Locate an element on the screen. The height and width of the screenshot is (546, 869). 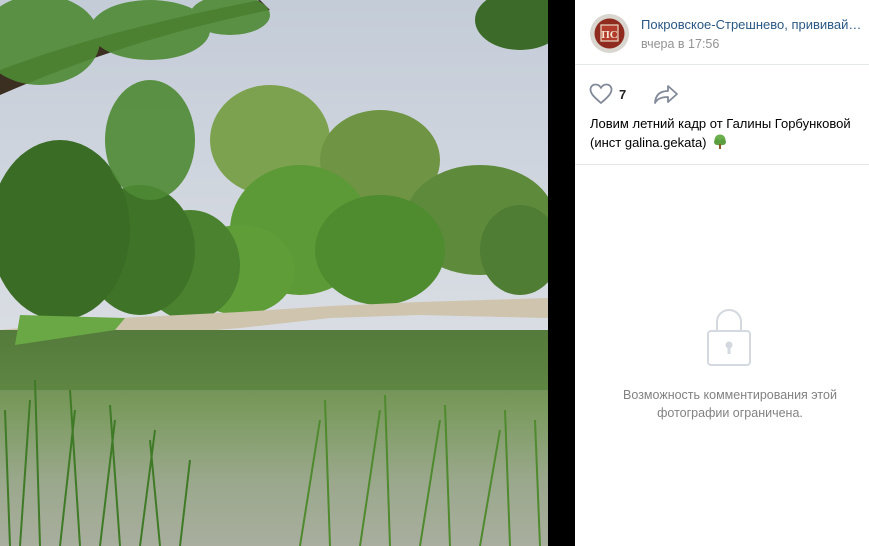
community-logo-icon: ПС is located at coordinates (609, 33).